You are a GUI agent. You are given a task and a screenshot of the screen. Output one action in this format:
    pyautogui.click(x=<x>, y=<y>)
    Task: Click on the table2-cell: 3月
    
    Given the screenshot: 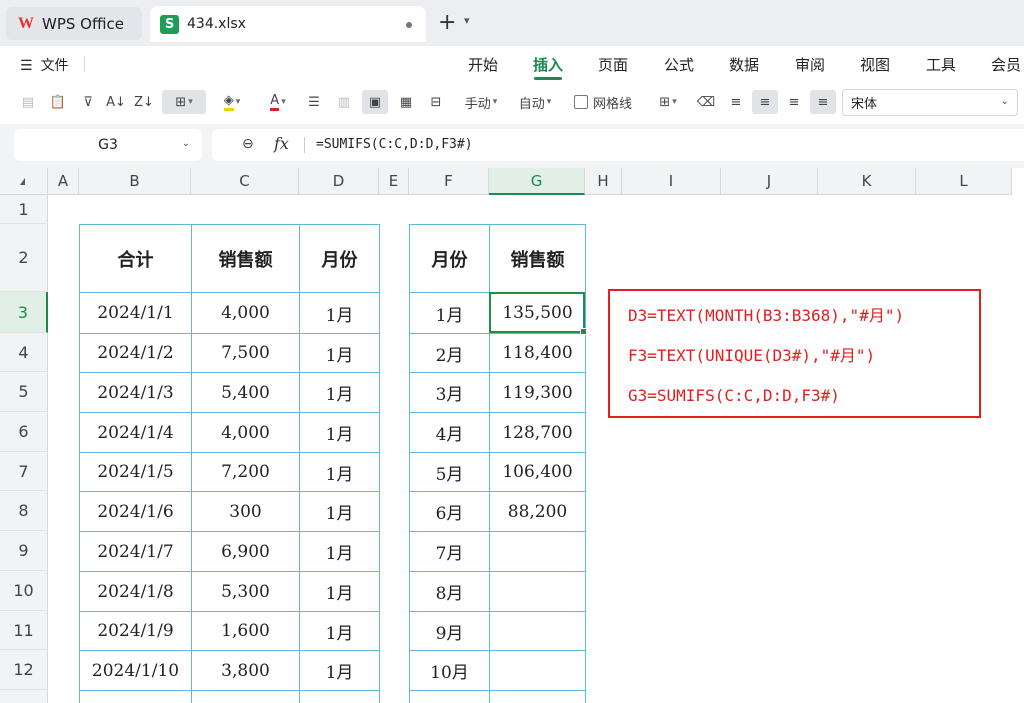 What is the action you would take?
    pyautogui.click(x=449, y=392)
    